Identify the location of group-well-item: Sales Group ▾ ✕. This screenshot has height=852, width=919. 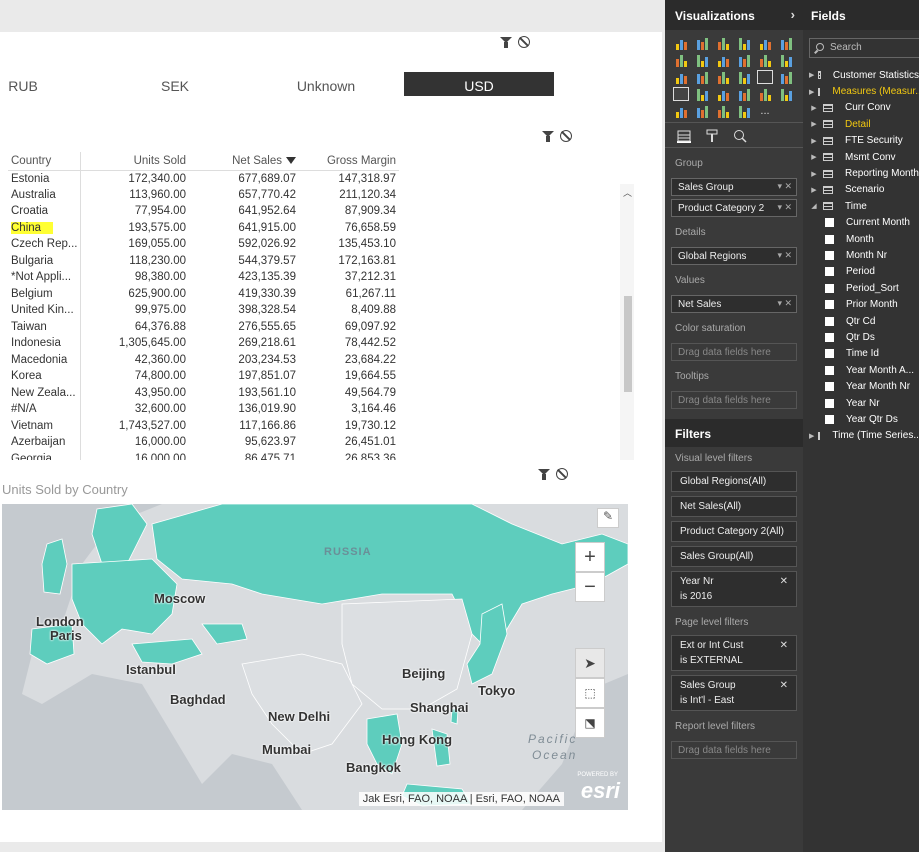
(734, 187).